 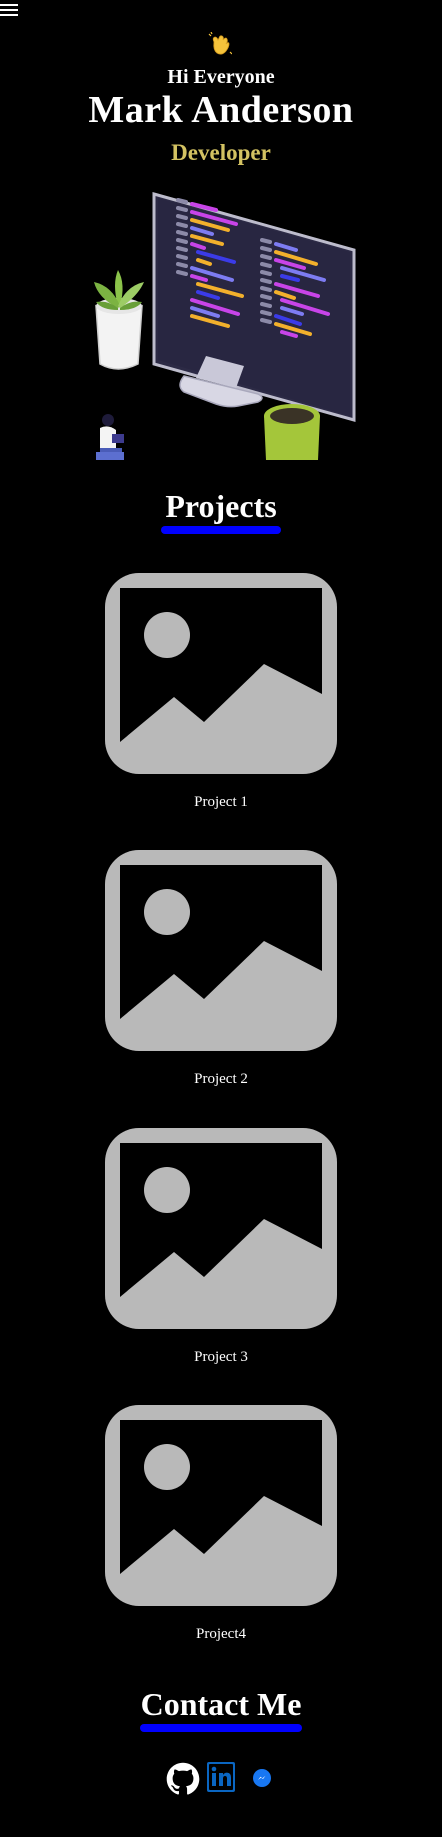 I want to click on github-icon, so click(x=183, y=1778).